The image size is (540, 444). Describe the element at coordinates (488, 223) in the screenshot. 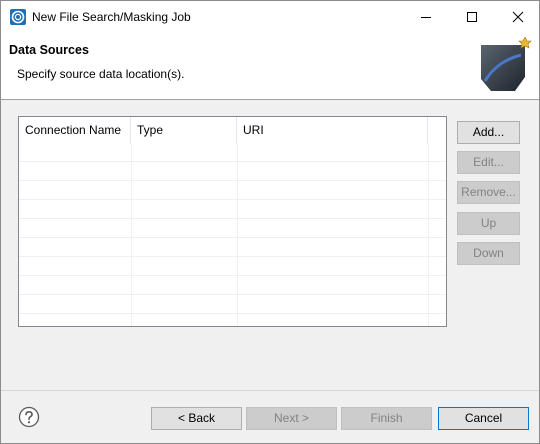

I see `up-button: Up` at that location.